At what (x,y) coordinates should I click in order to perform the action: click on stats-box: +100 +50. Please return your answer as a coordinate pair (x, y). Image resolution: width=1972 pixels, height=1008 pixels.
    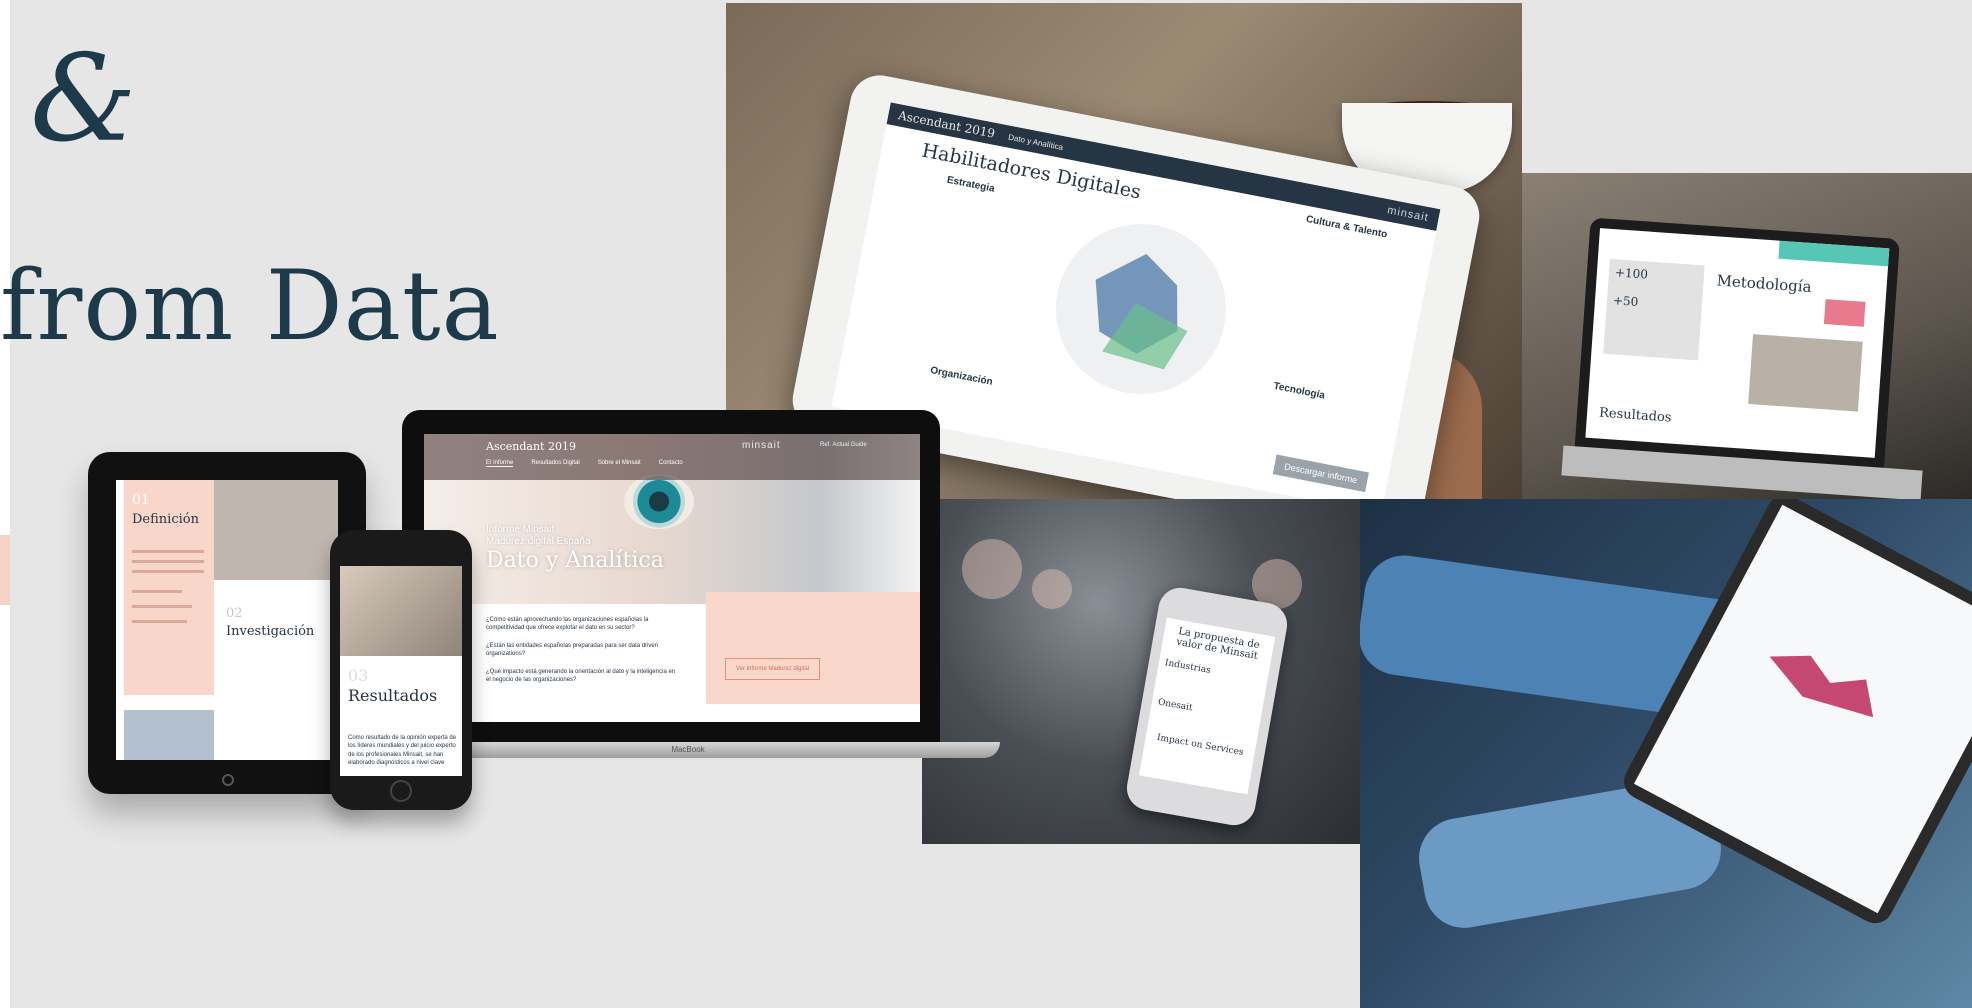
    Looking at the image, I should click on (1654, 309).